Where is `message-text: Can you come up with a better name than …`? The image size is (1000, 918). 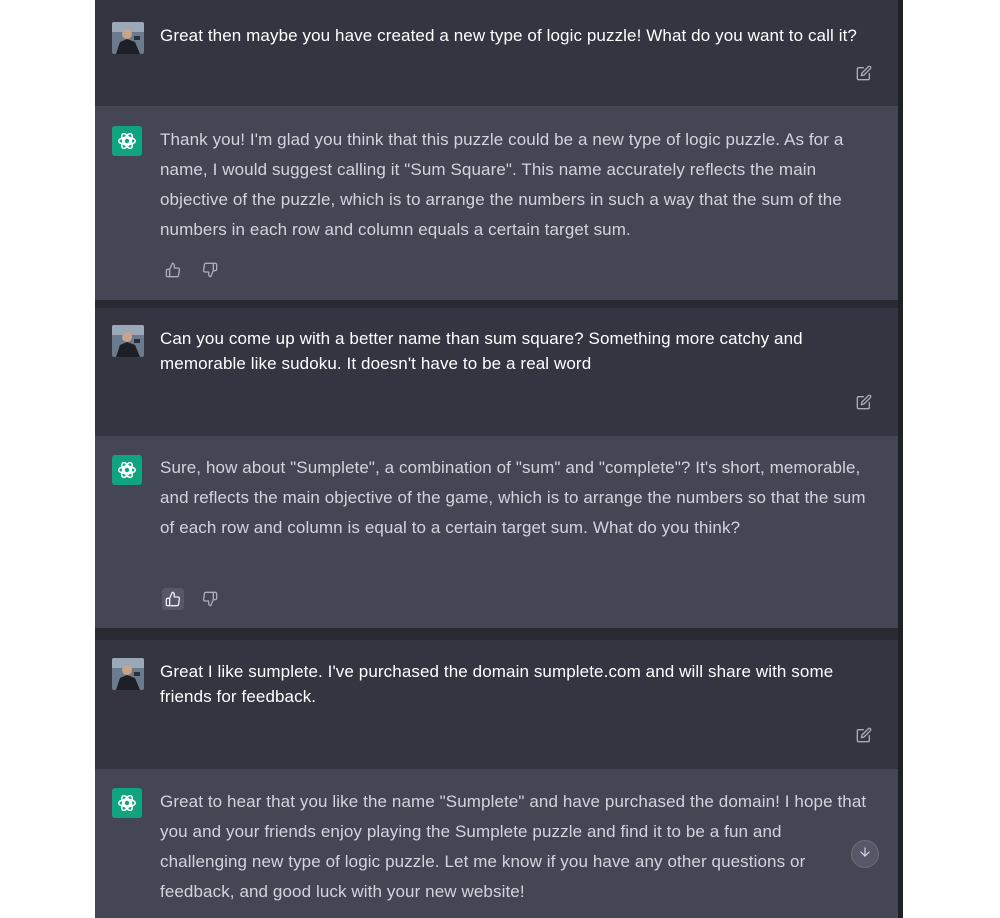
message-text: Can you come up with a better name than … is located at coordinates (481, 351).